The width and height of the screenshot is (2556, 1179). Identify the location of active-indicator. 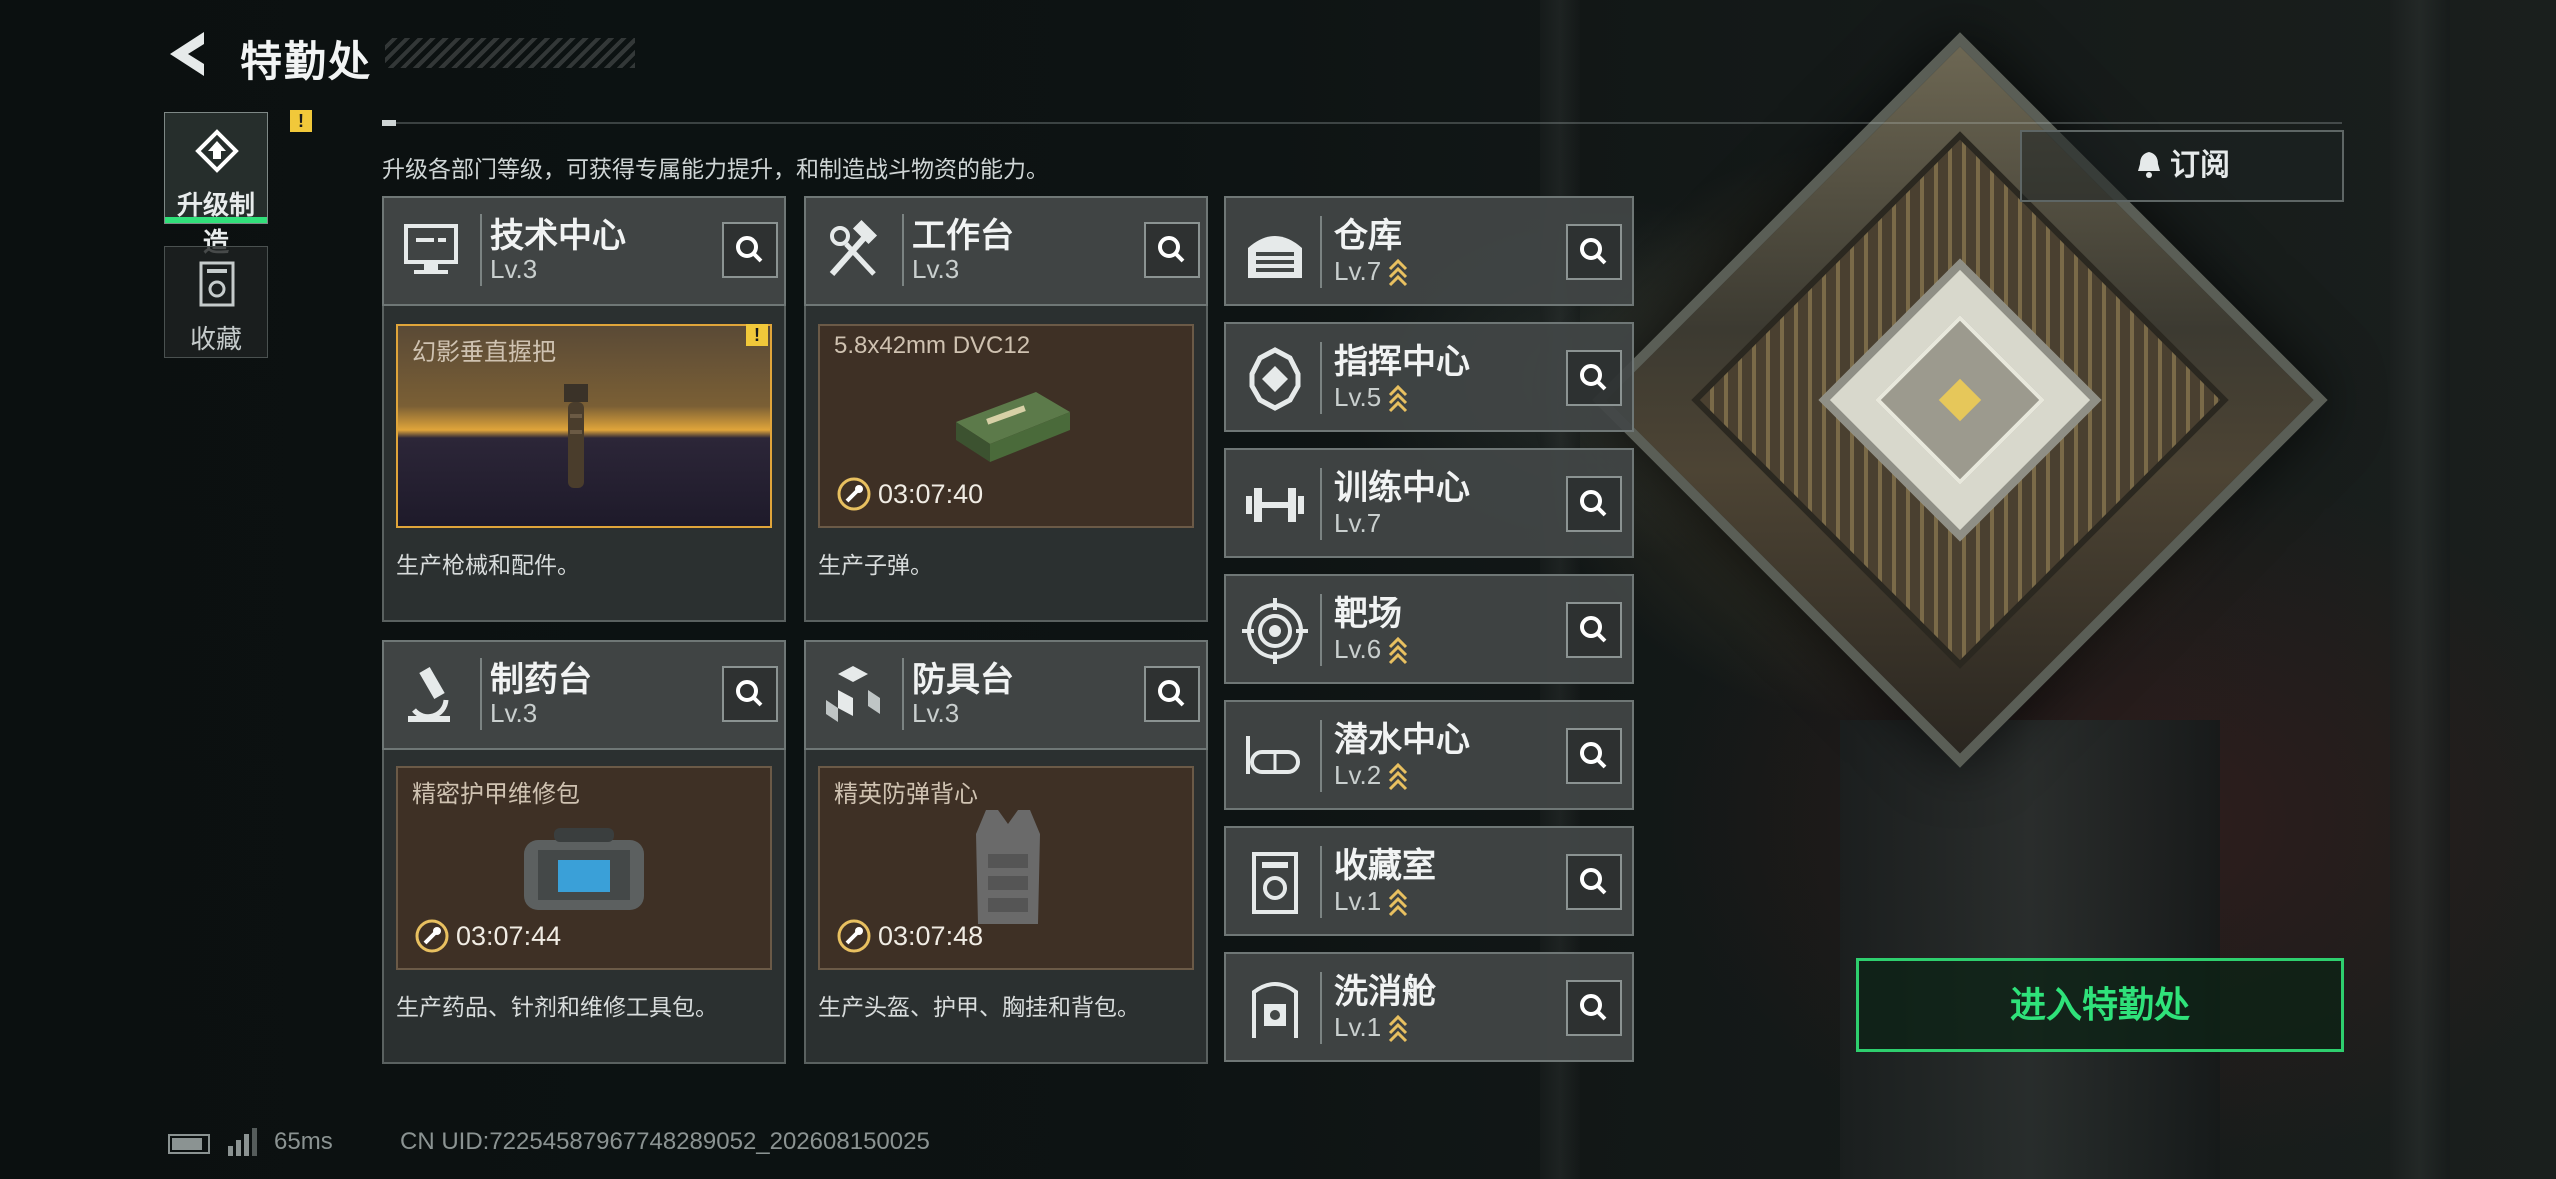
(216, 220).